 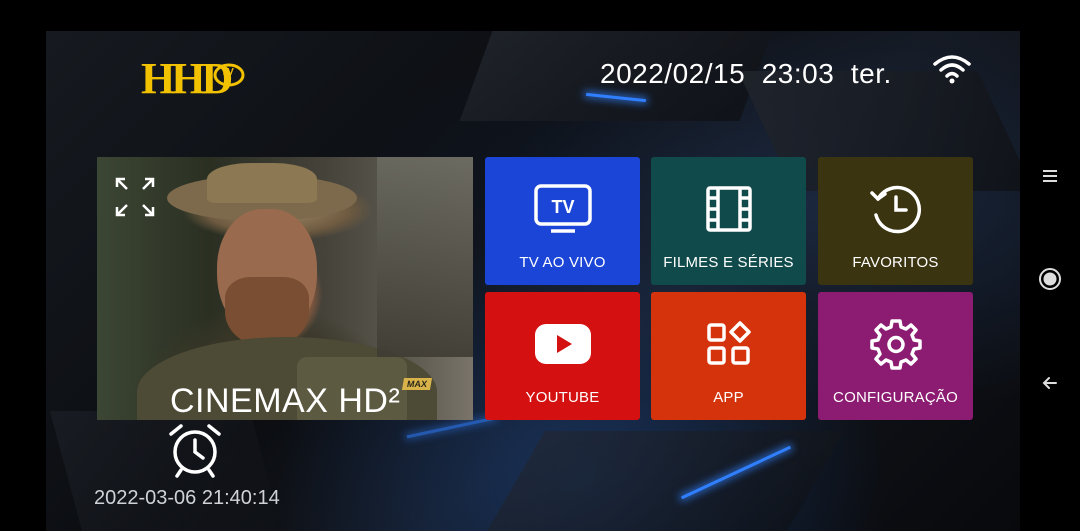 I want to click on apps-icon, so click(x=729, y=344).